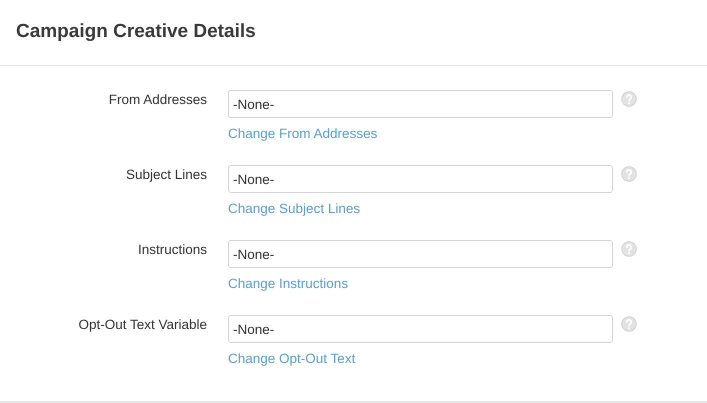 The width and height of the screenshot is (707, 403). I want to click on panel-title: Campaign Creative Details, so click(136, 32).